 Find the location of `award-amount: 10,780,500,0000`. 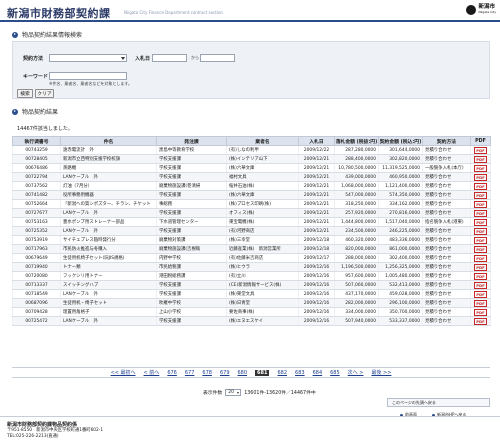

award-amount: 10,780,500,0000 is located at coordinates (356, 168).